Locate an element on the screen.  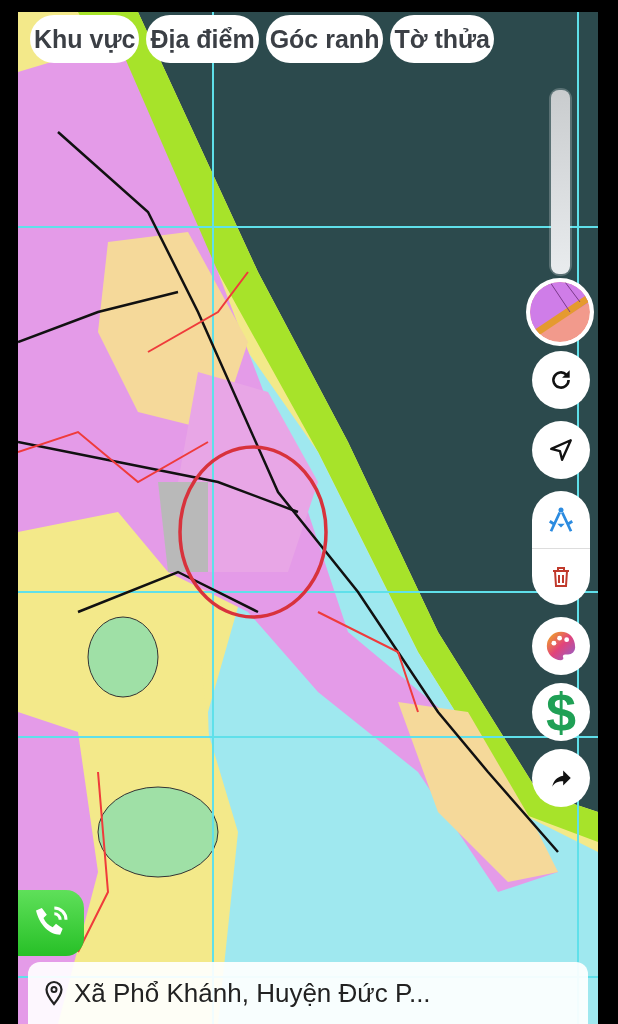
map-tab: Góc ranh is located at coordinates (324, 39).